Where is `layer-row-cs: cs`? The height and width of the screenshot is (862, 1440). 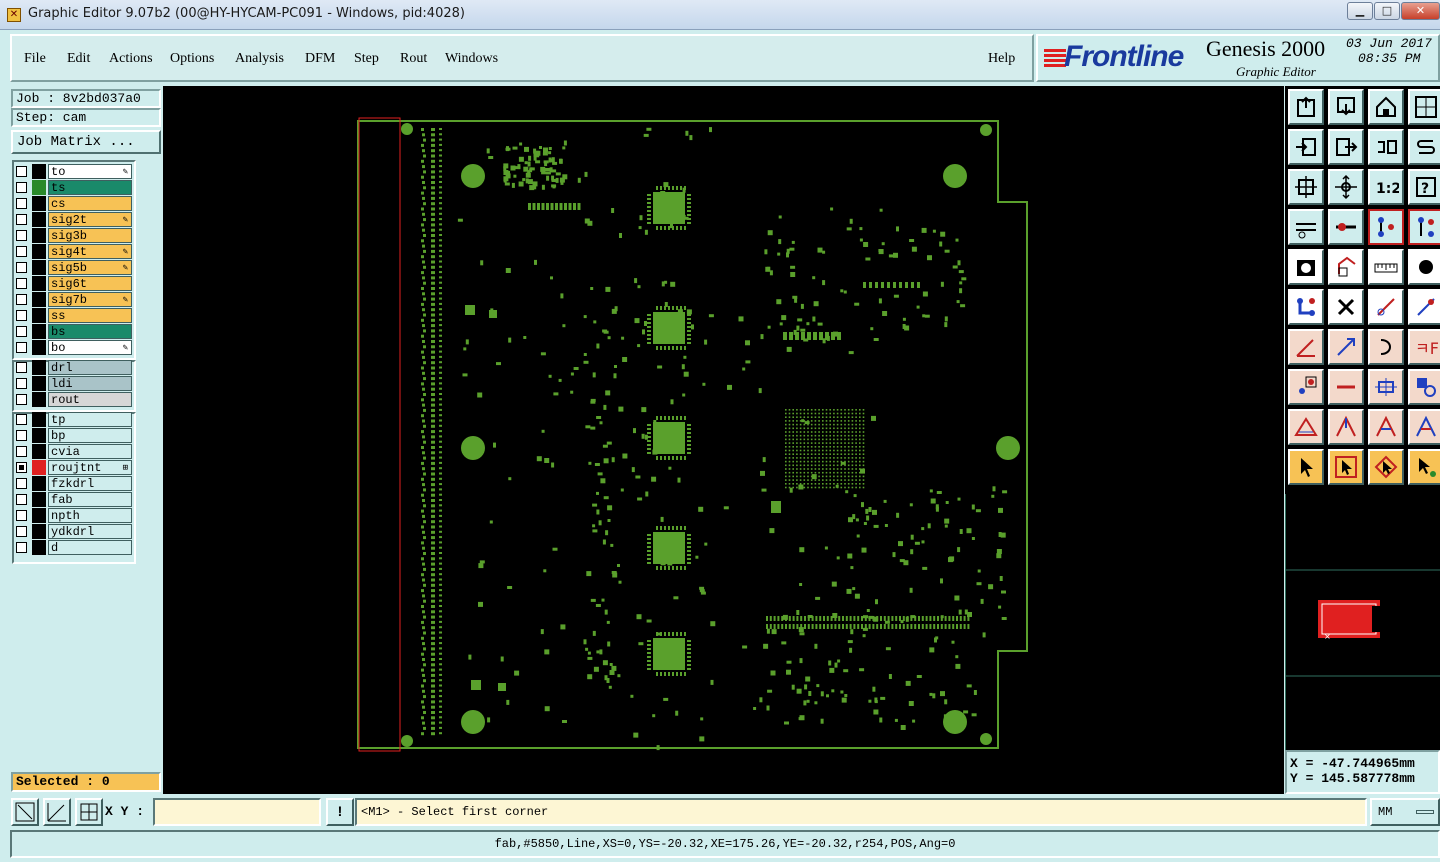
layer-row-cs: cs is located at coordinates (74, 203).